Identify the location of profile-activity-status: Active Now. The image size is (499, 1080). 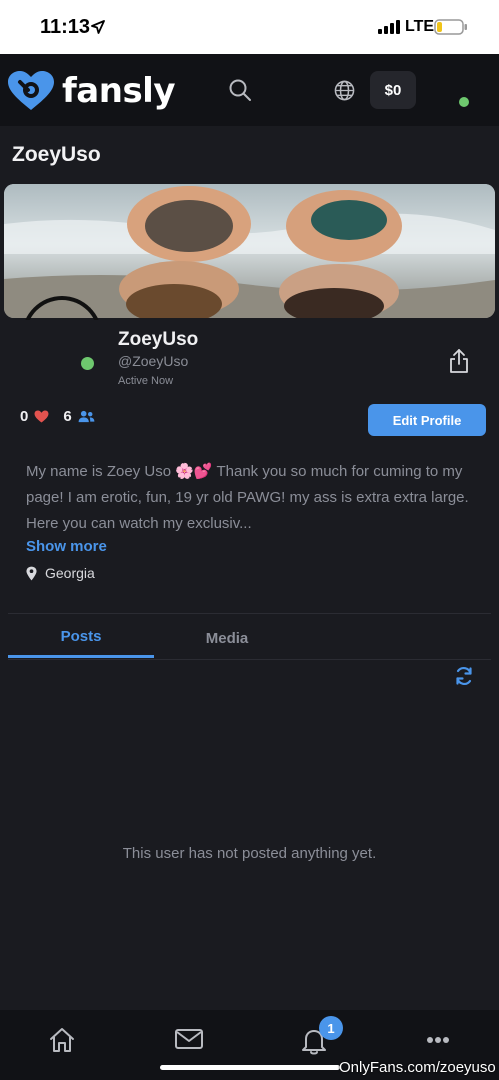
(146, 381).